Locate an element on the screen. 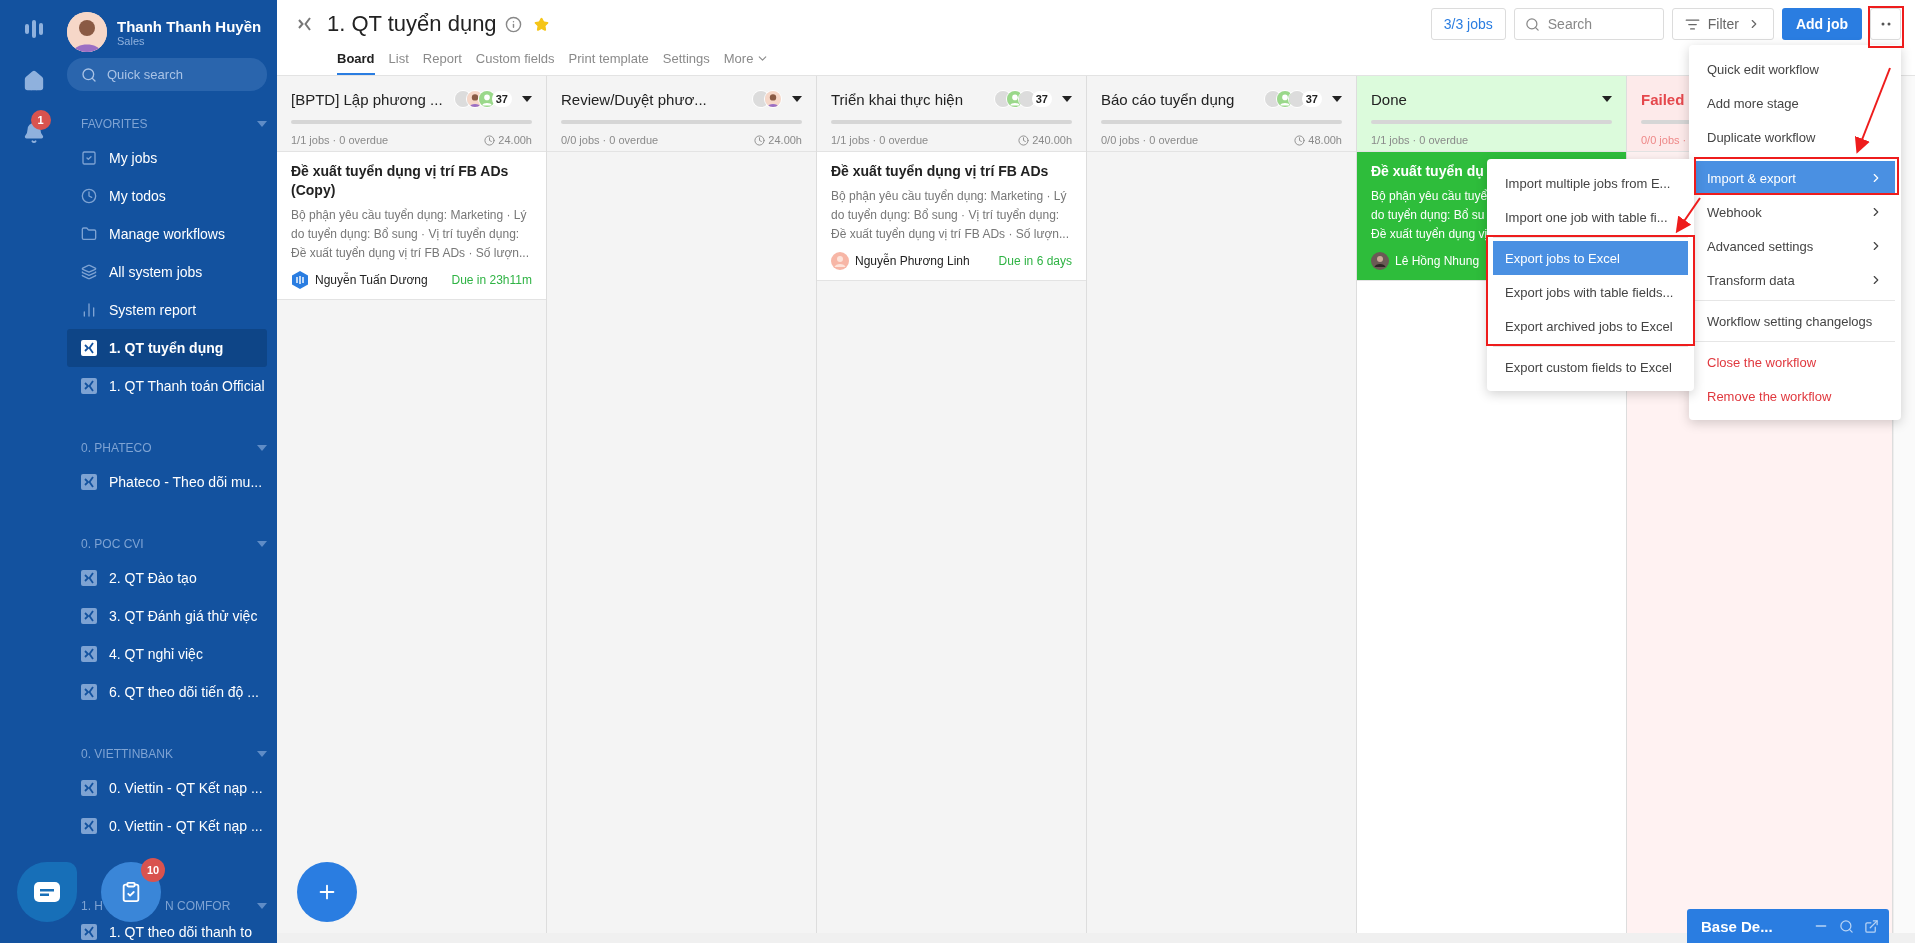 The height and width of the screenshot is (943, 1915). job-title: Đề xuất tuyển dụng vị trí FB ADs (Copy) is located at coordinates (400, 181).